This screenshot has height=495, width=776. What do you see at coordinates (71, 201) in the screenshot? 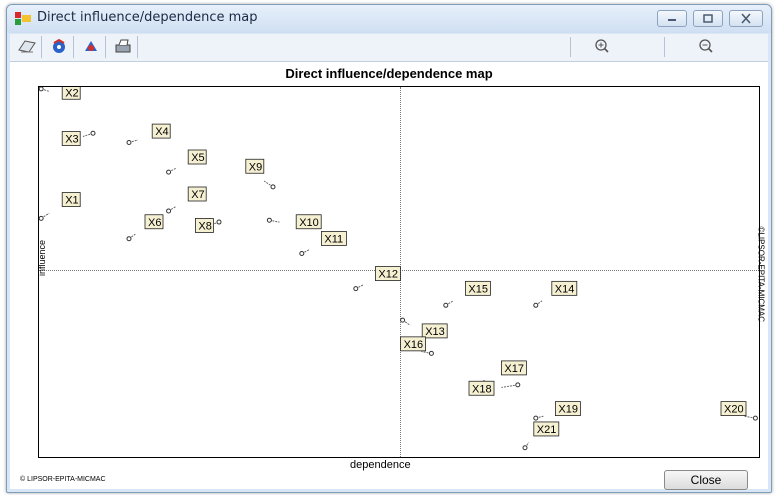
I see `point-label: X1` at bounding box center [71, 201].